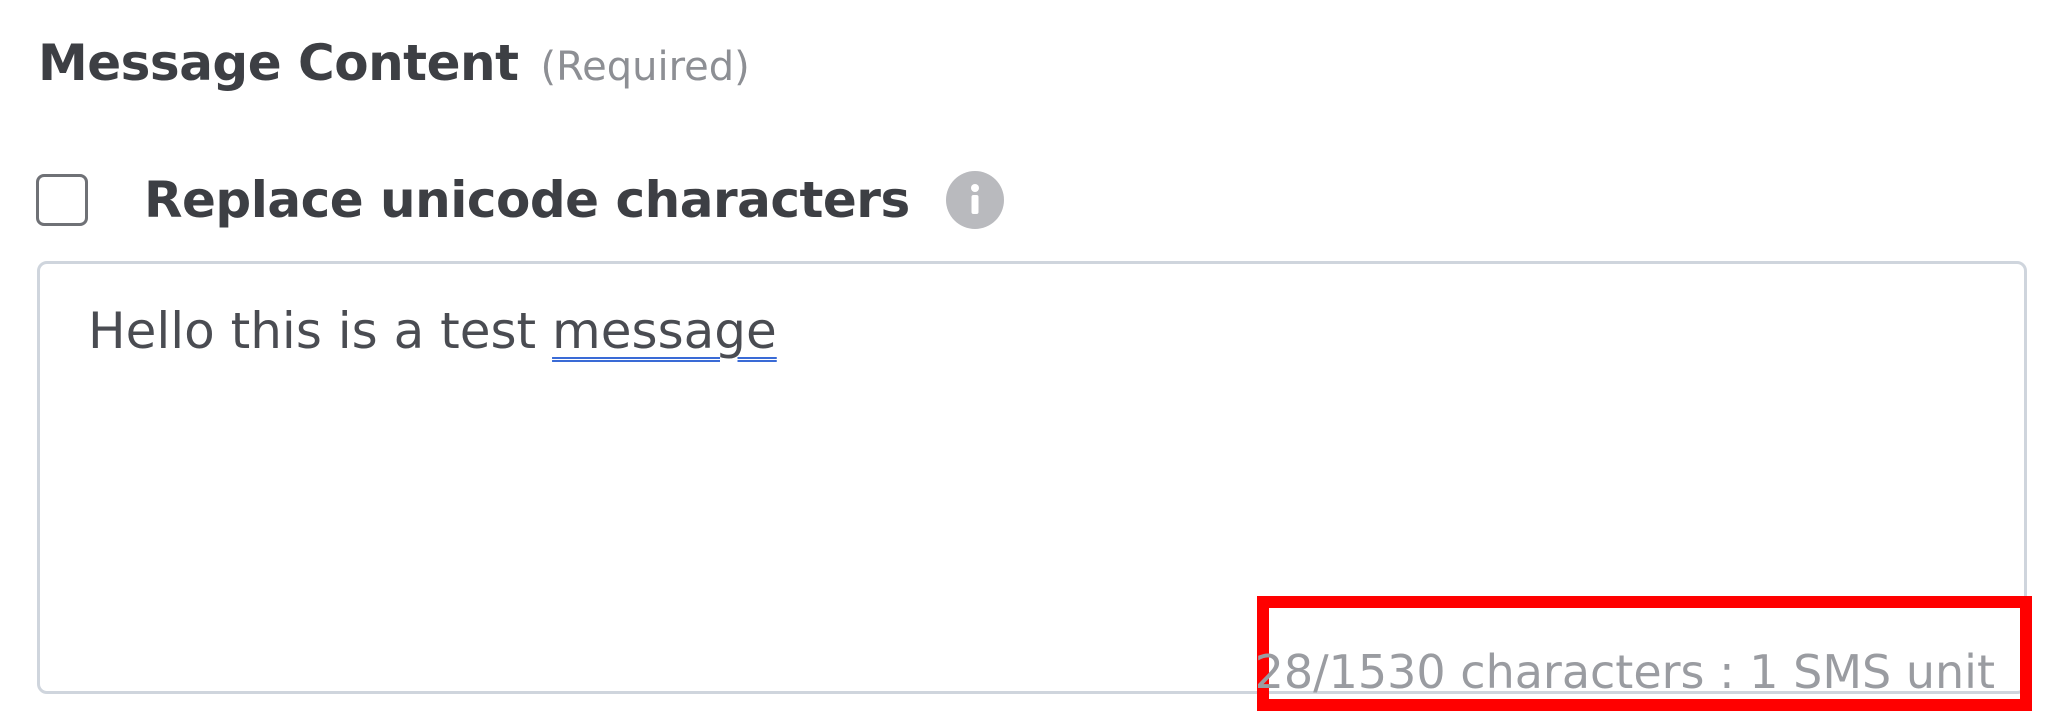 The width and height of the screenshot is (2057, 725). I want to click on replace-unicode-option: Replace unicode characters, so click(520, 200).